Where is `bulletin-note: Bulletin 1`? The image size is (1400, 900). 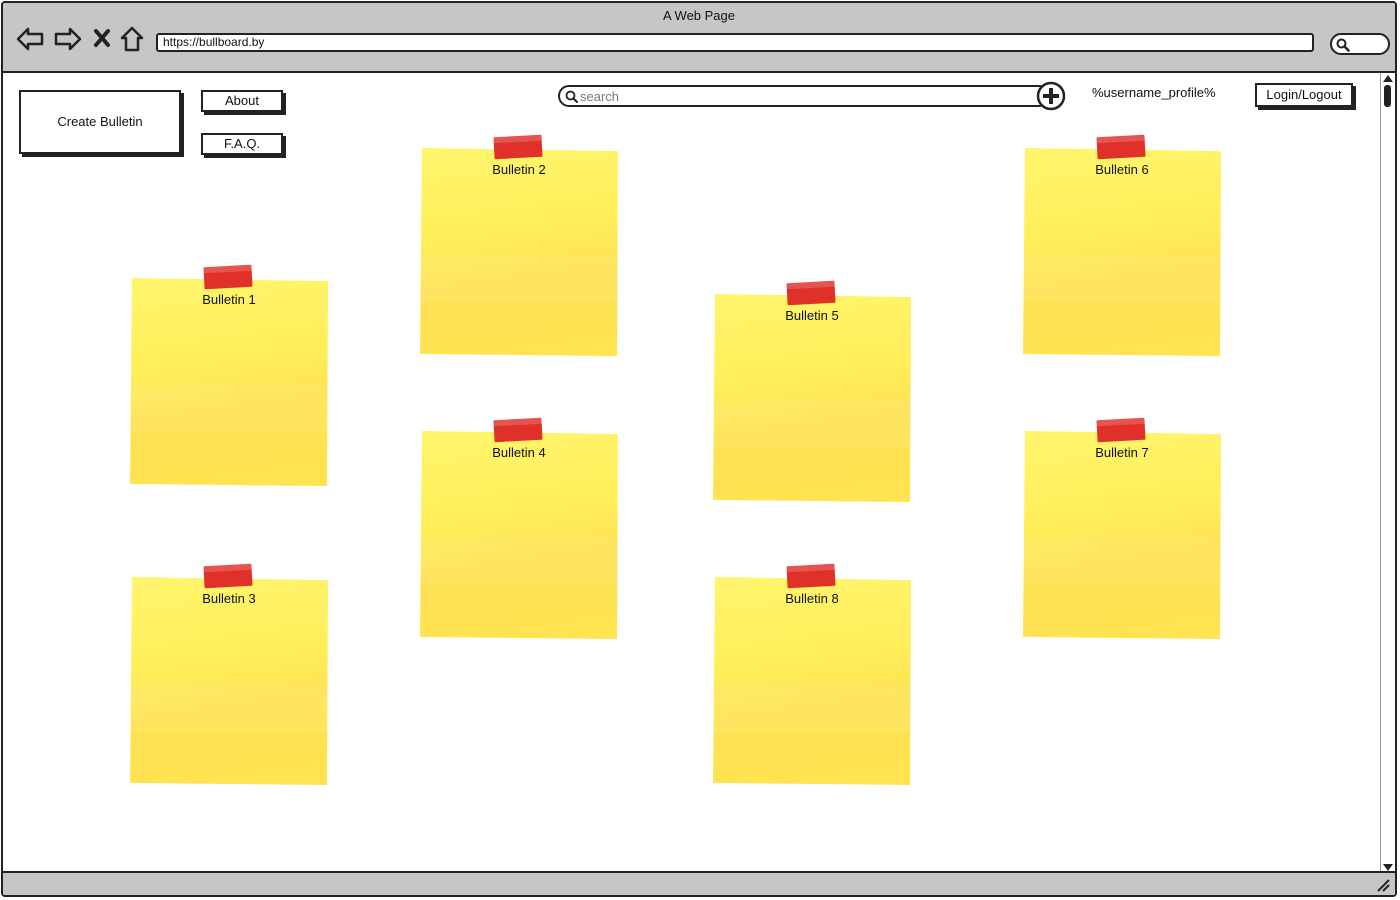
bulletin-note: Bulletin 1 is located at coordinates (229, 375).